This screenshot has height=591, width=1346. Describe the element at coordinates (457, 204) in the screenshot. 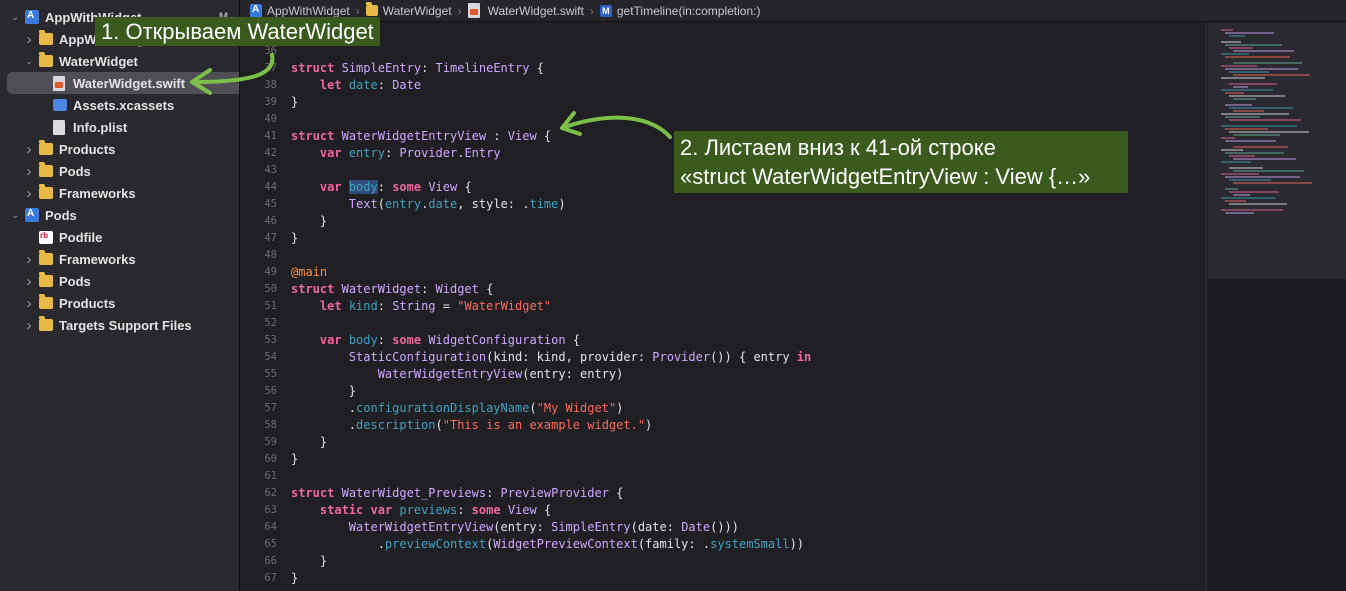

I see `code-text: Text(entry.date, style: .time)` at that location.